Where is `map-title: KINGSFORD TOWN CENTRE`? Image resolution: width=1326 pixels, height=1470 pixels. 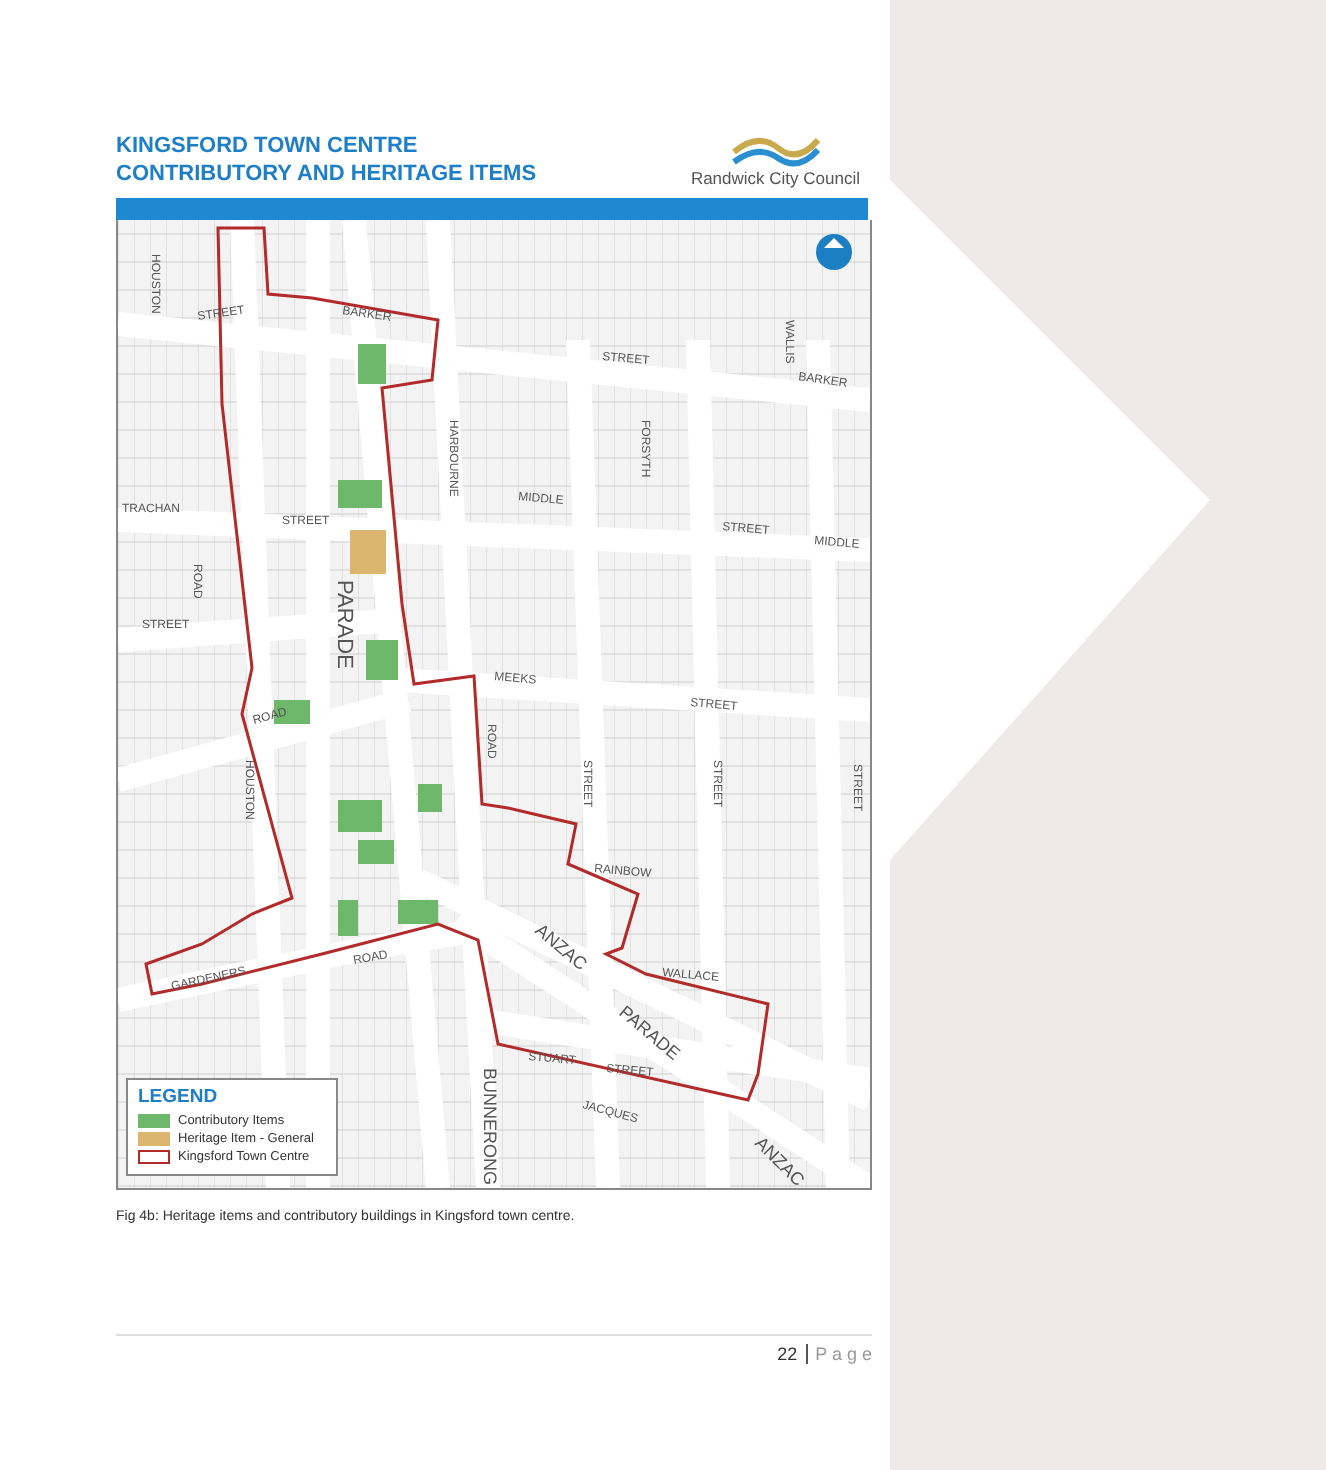
map-title: KINGSFORD TOWN CENTRE is located at coordinates (268, 146).